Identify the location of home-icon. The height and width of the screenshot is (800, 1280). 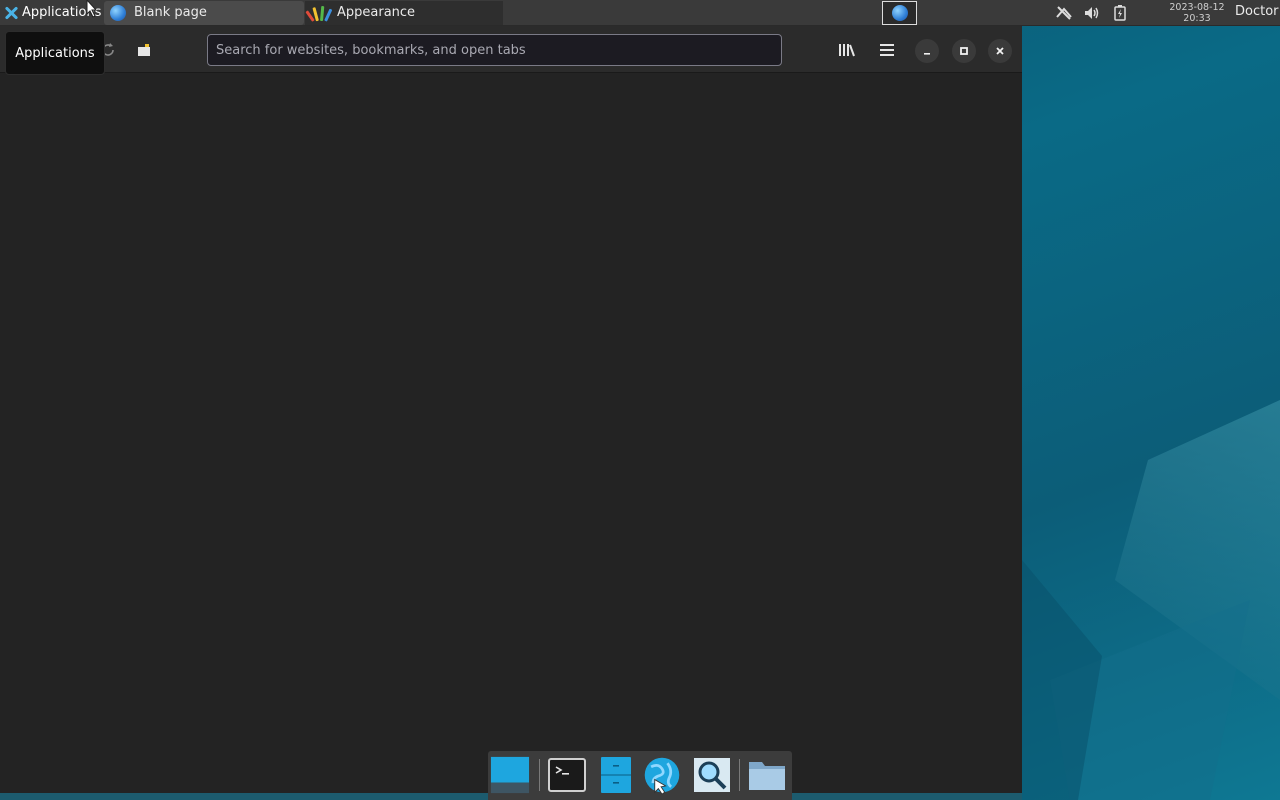
(144, 50).